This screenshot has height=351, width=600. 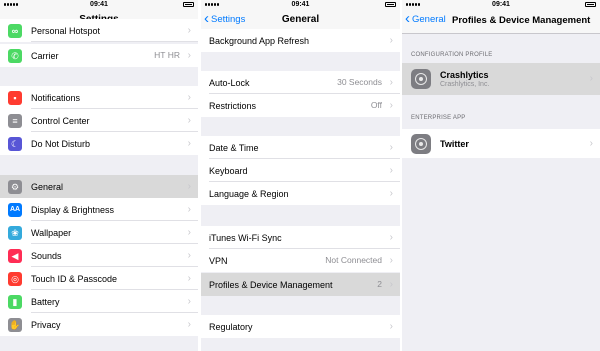 I want to click on speaker-icon: ◀, so click(x=15, y=255).